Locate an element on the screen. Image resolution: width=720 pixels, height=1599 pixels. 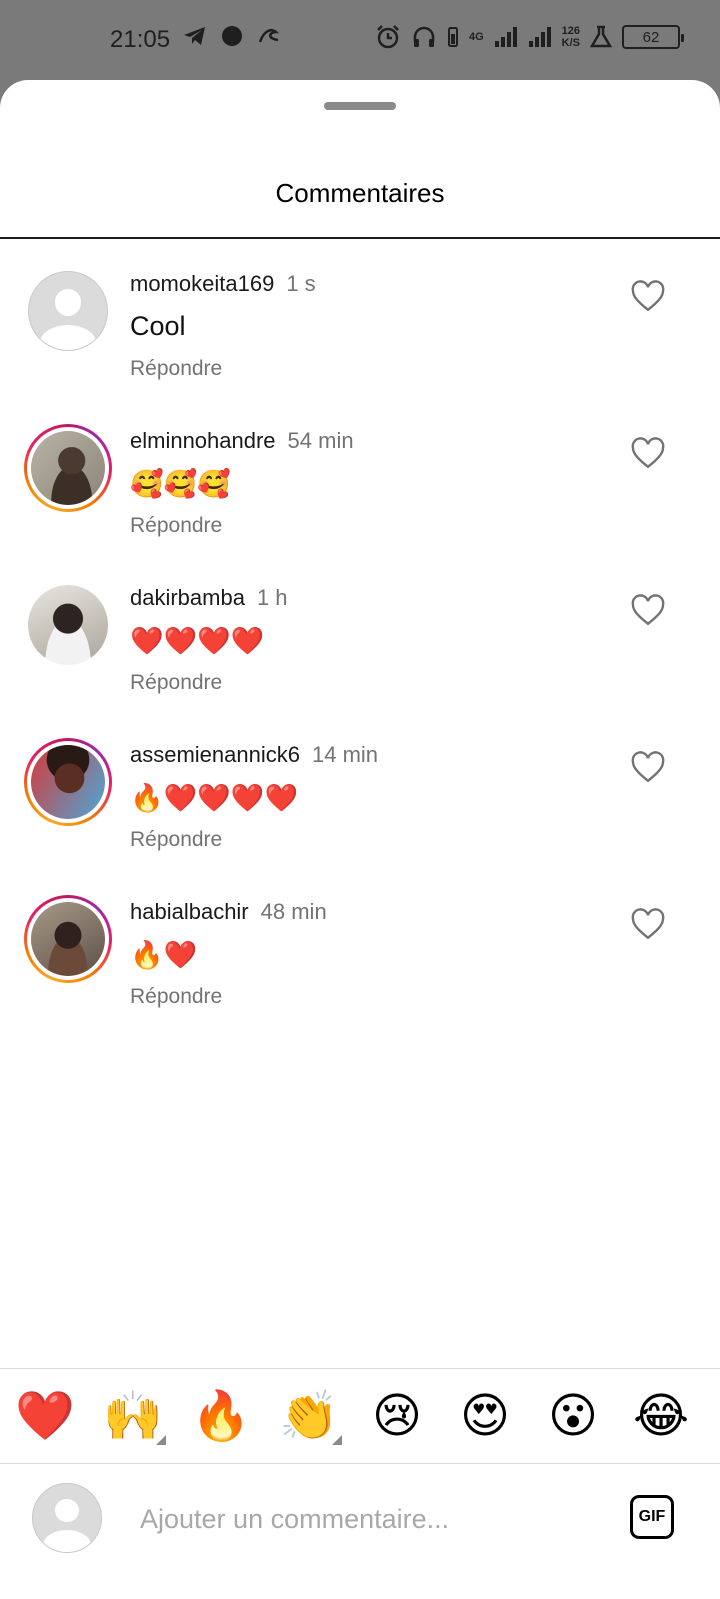
emoji-heart-eyes-button: 😍 is located at coordinates (485, 1416).